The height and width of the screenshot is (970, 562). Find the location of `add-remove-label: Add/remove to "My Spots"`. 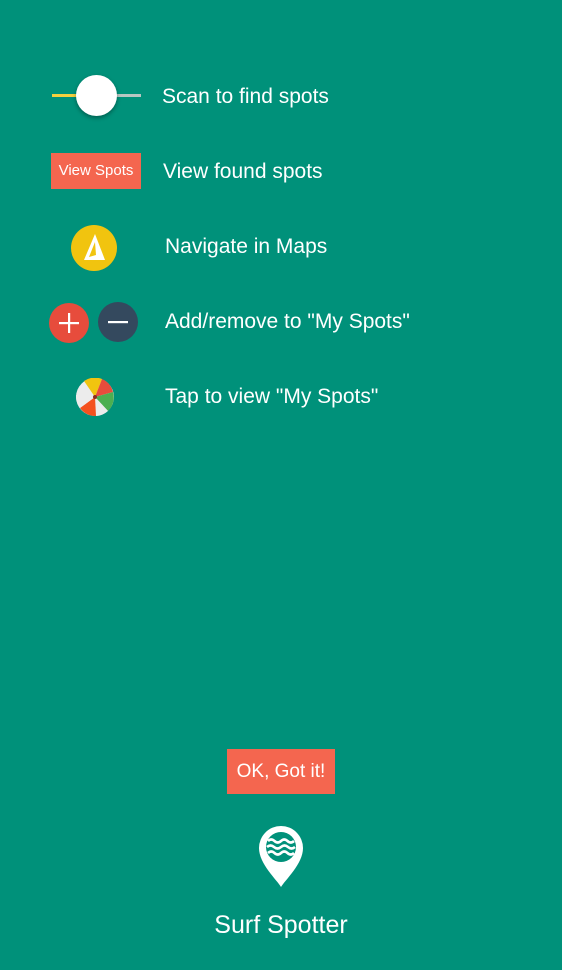

add-remove-label: Add/remove to "My Spots" is located at coordinates (287, 321).